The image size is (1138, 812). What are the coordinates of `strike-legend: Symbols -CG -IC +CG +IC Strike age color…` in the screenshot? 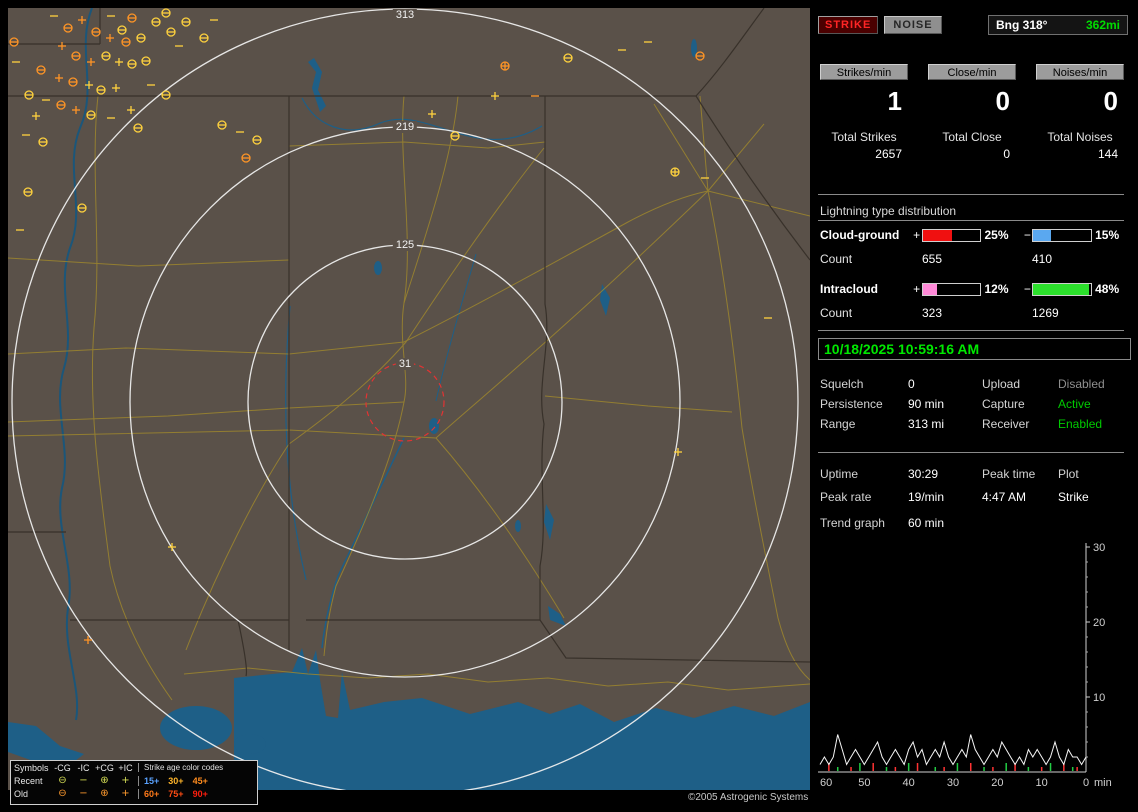 It's located at (134, 782).